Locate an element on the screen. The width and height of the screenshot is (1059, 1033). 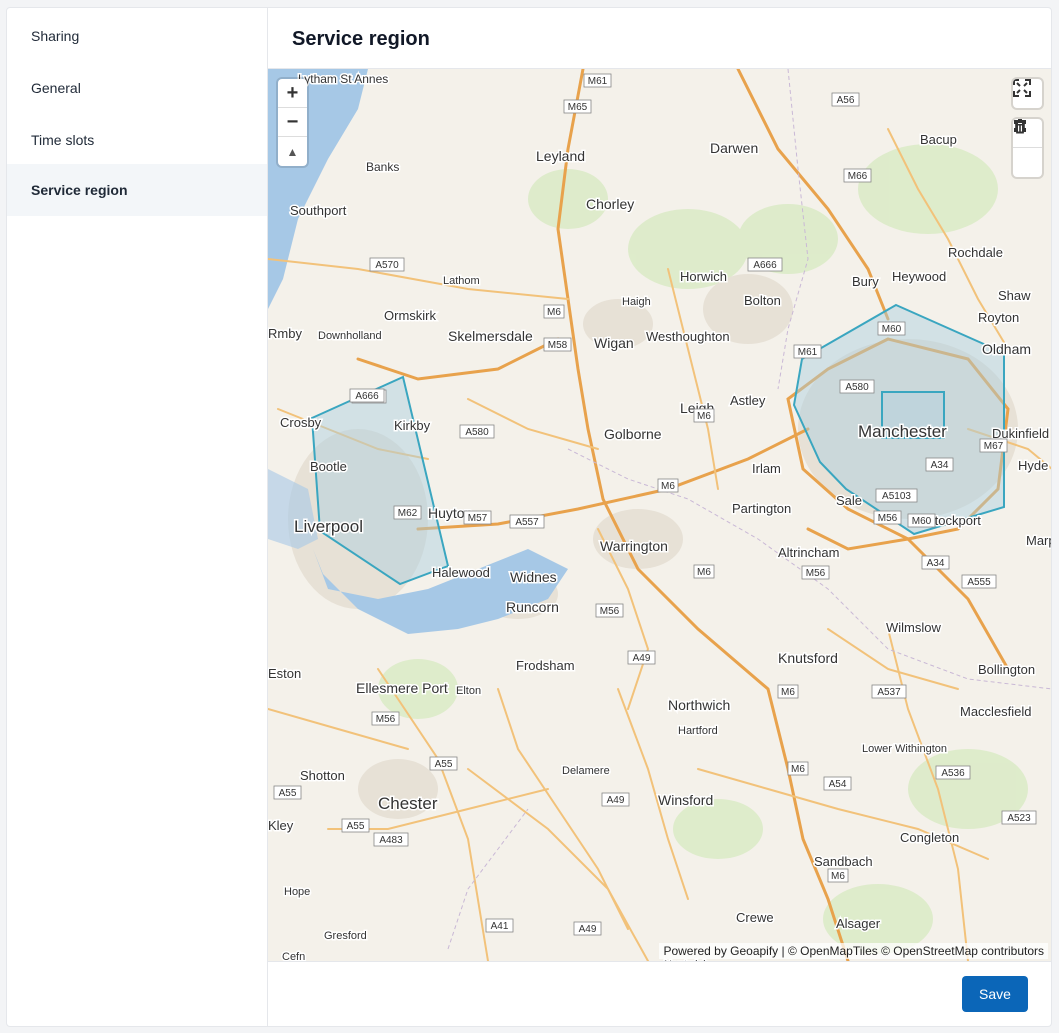
place-label: Altrincham is located at coordinates (808, 552).